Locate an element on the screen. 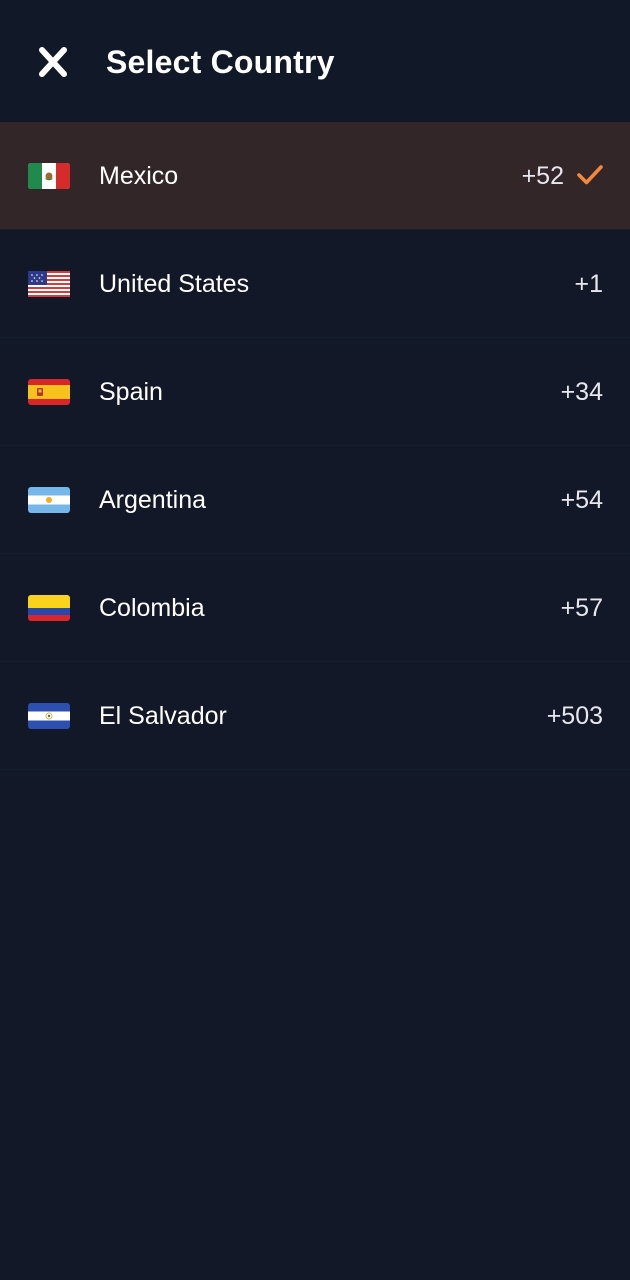  argentina-flag-icon is located at coordinates (49, 500).